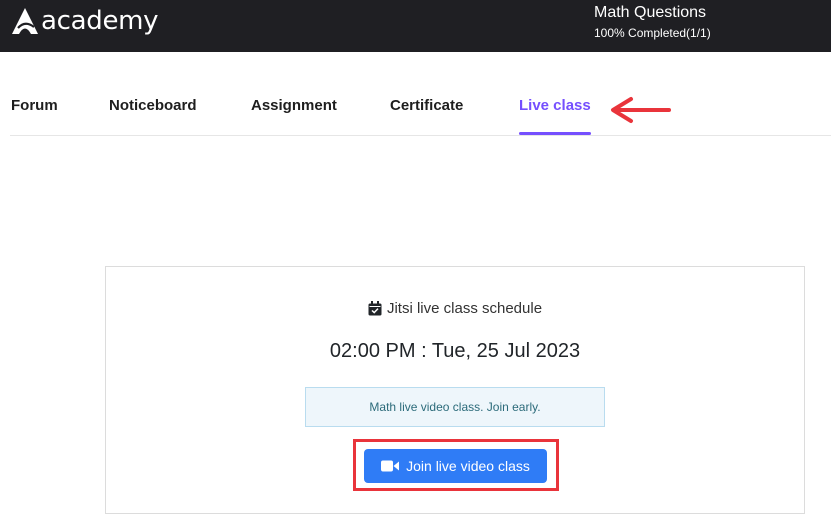 The height and width of the screenshot is (530, 831). Describe the element at coordinates (25, 21) in the screenshot. I see `logo-icon` at that location.